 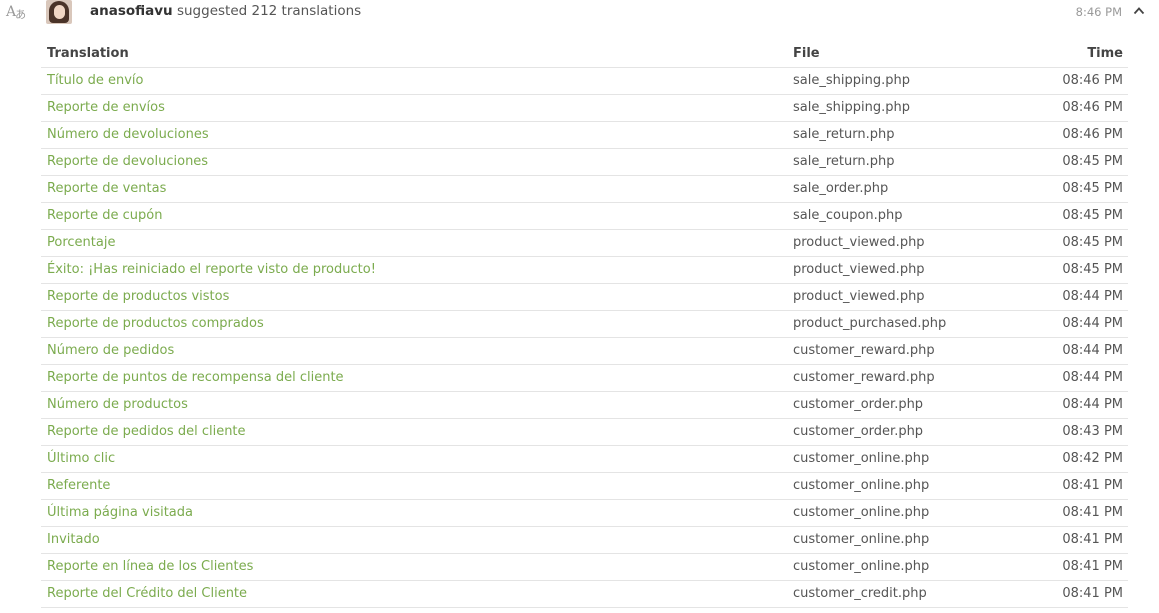 What do you see at coordinates (907, 594) in the screenshot?
I see `file-name: customer_credit.php` at bounding box center [907, 594].